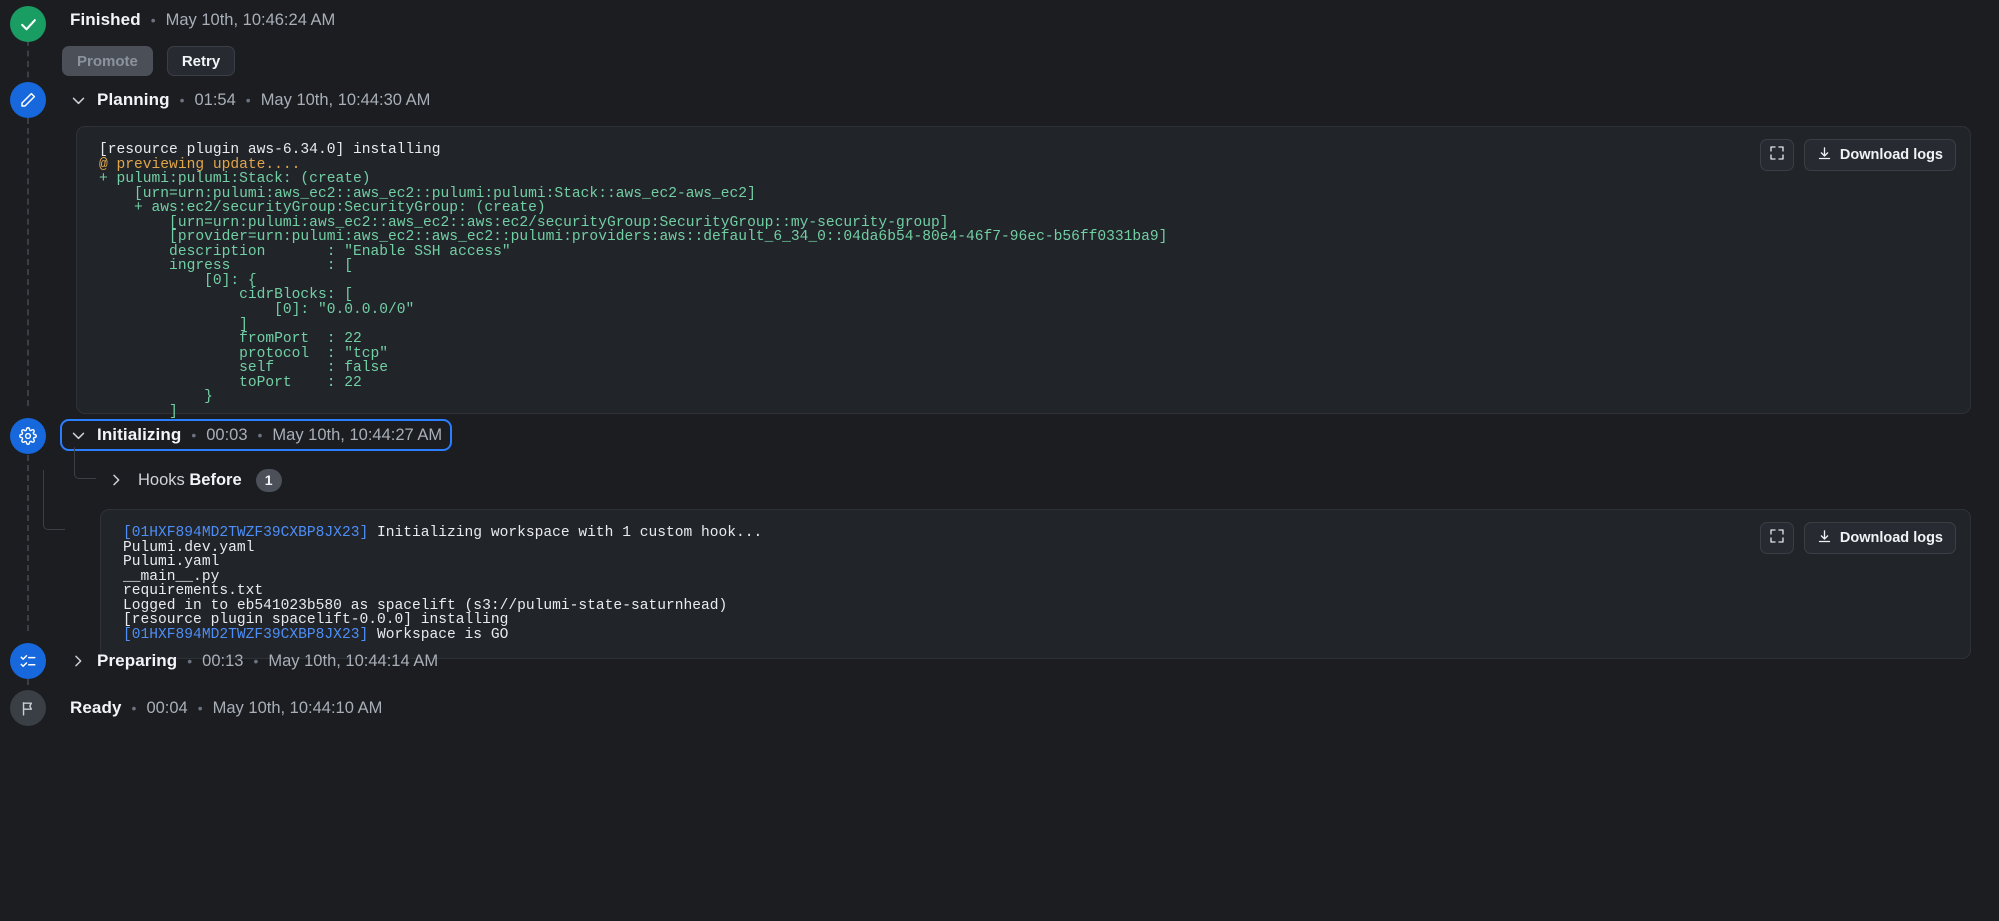 The width and height of the screenshot is (1999, 921). Describe the element at coordinates (1024, 252) in the screenshot. I see `log-line: description : "Enable SSH access"` at that location.